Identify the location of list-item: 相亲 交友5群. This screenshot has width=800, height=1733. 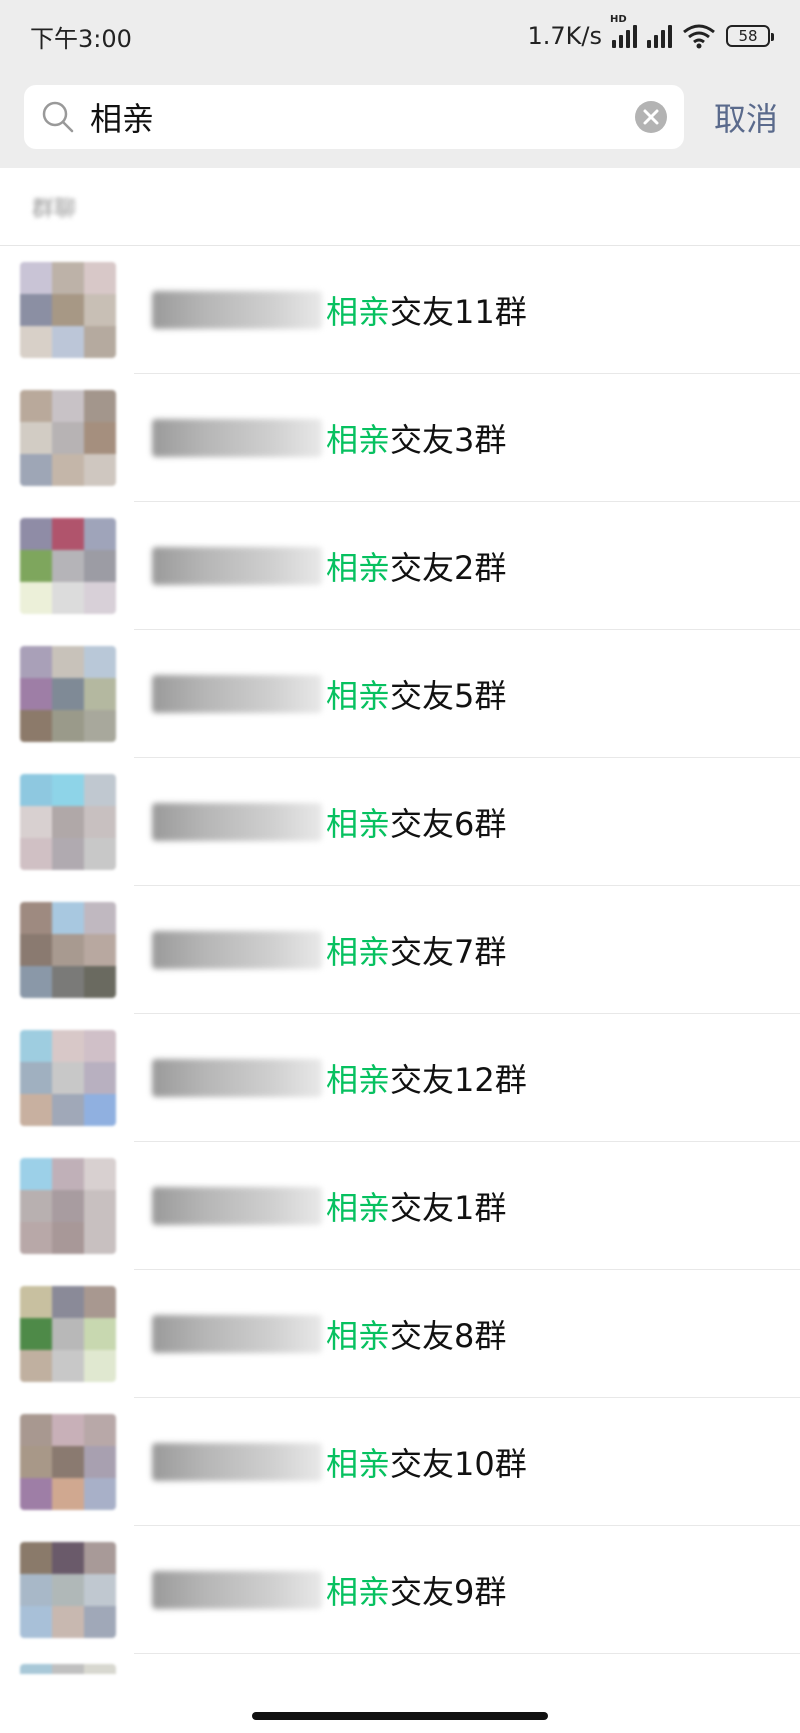
(400, 694).